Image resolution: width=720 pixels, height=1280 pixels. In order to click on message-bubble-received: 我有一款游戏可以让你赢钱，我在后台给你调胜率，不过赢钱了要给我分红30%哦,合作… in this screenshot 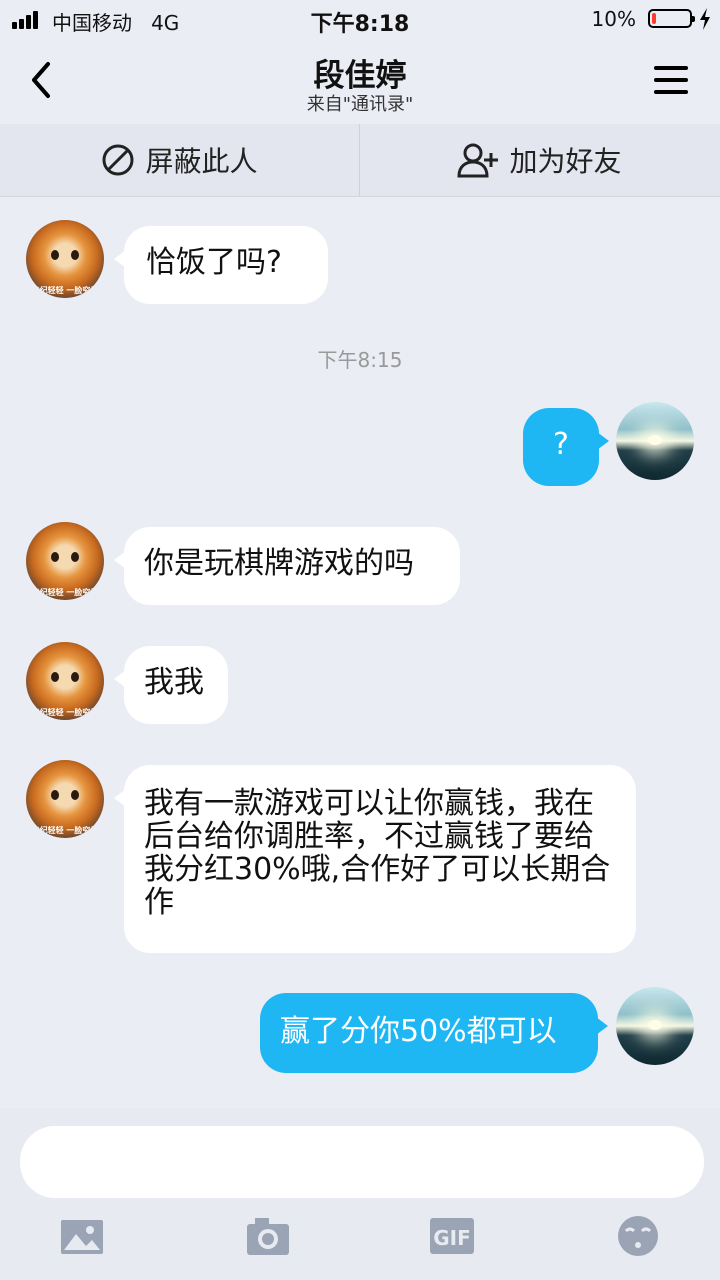, I will do `click(375, 859)`.